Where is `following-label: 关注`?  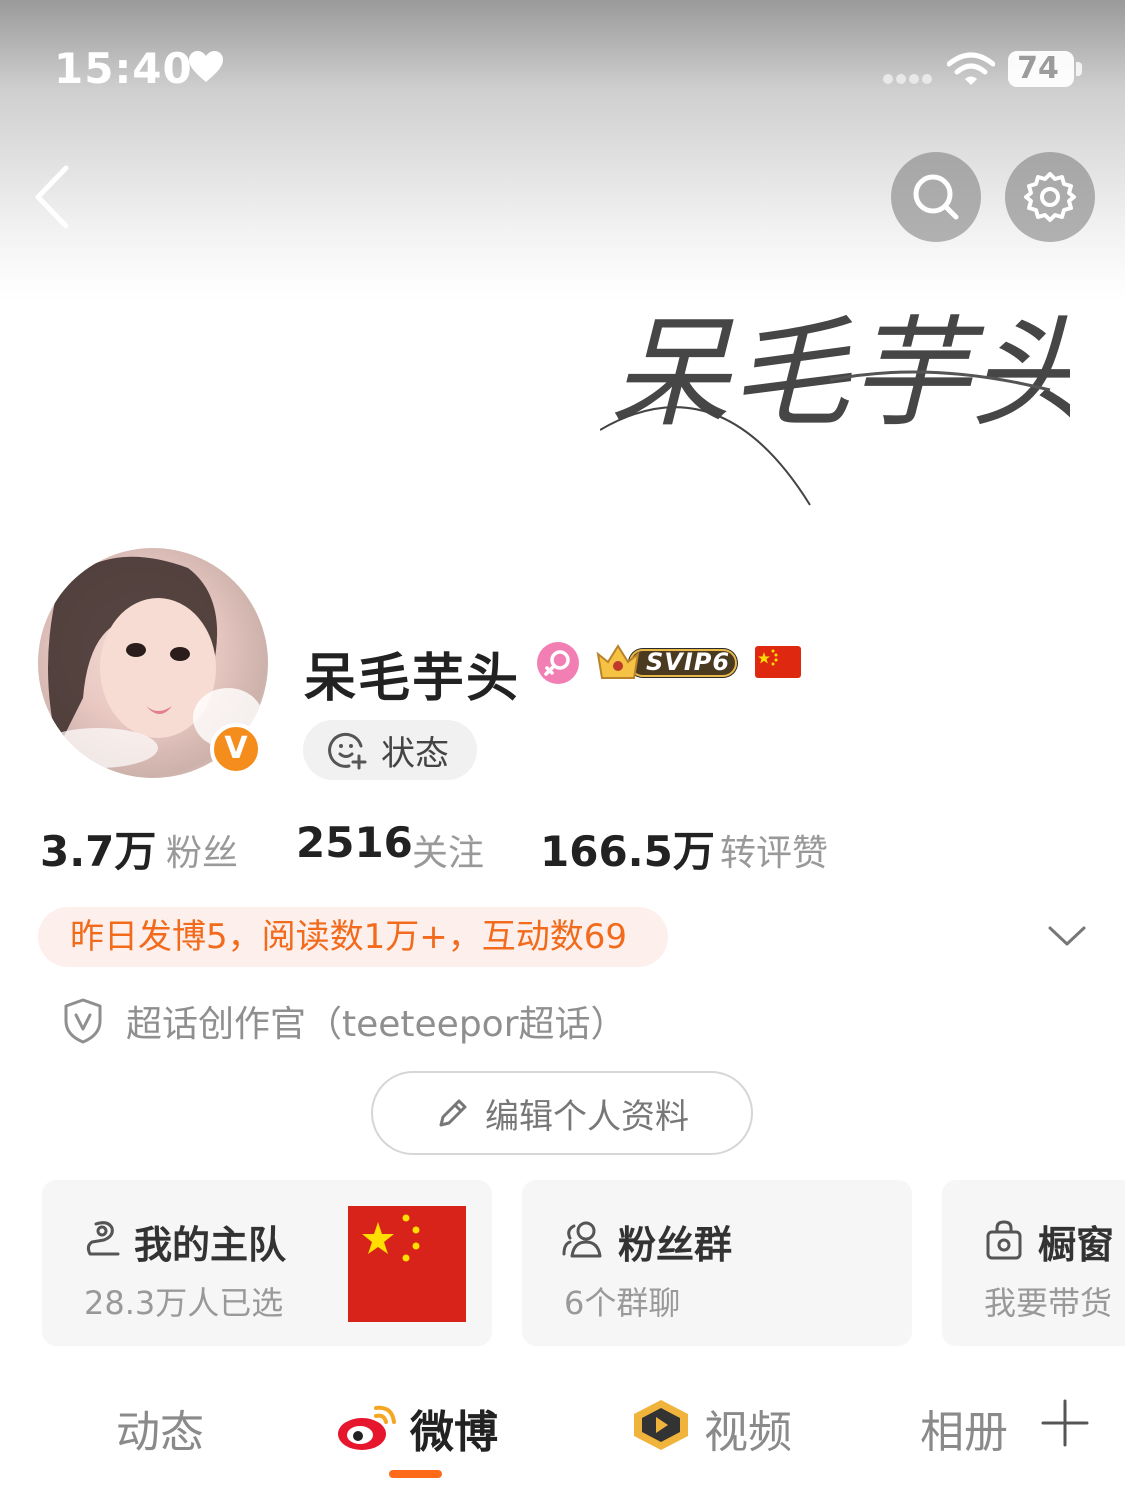 following-label: 关注 is located at coordinates (448, 850).